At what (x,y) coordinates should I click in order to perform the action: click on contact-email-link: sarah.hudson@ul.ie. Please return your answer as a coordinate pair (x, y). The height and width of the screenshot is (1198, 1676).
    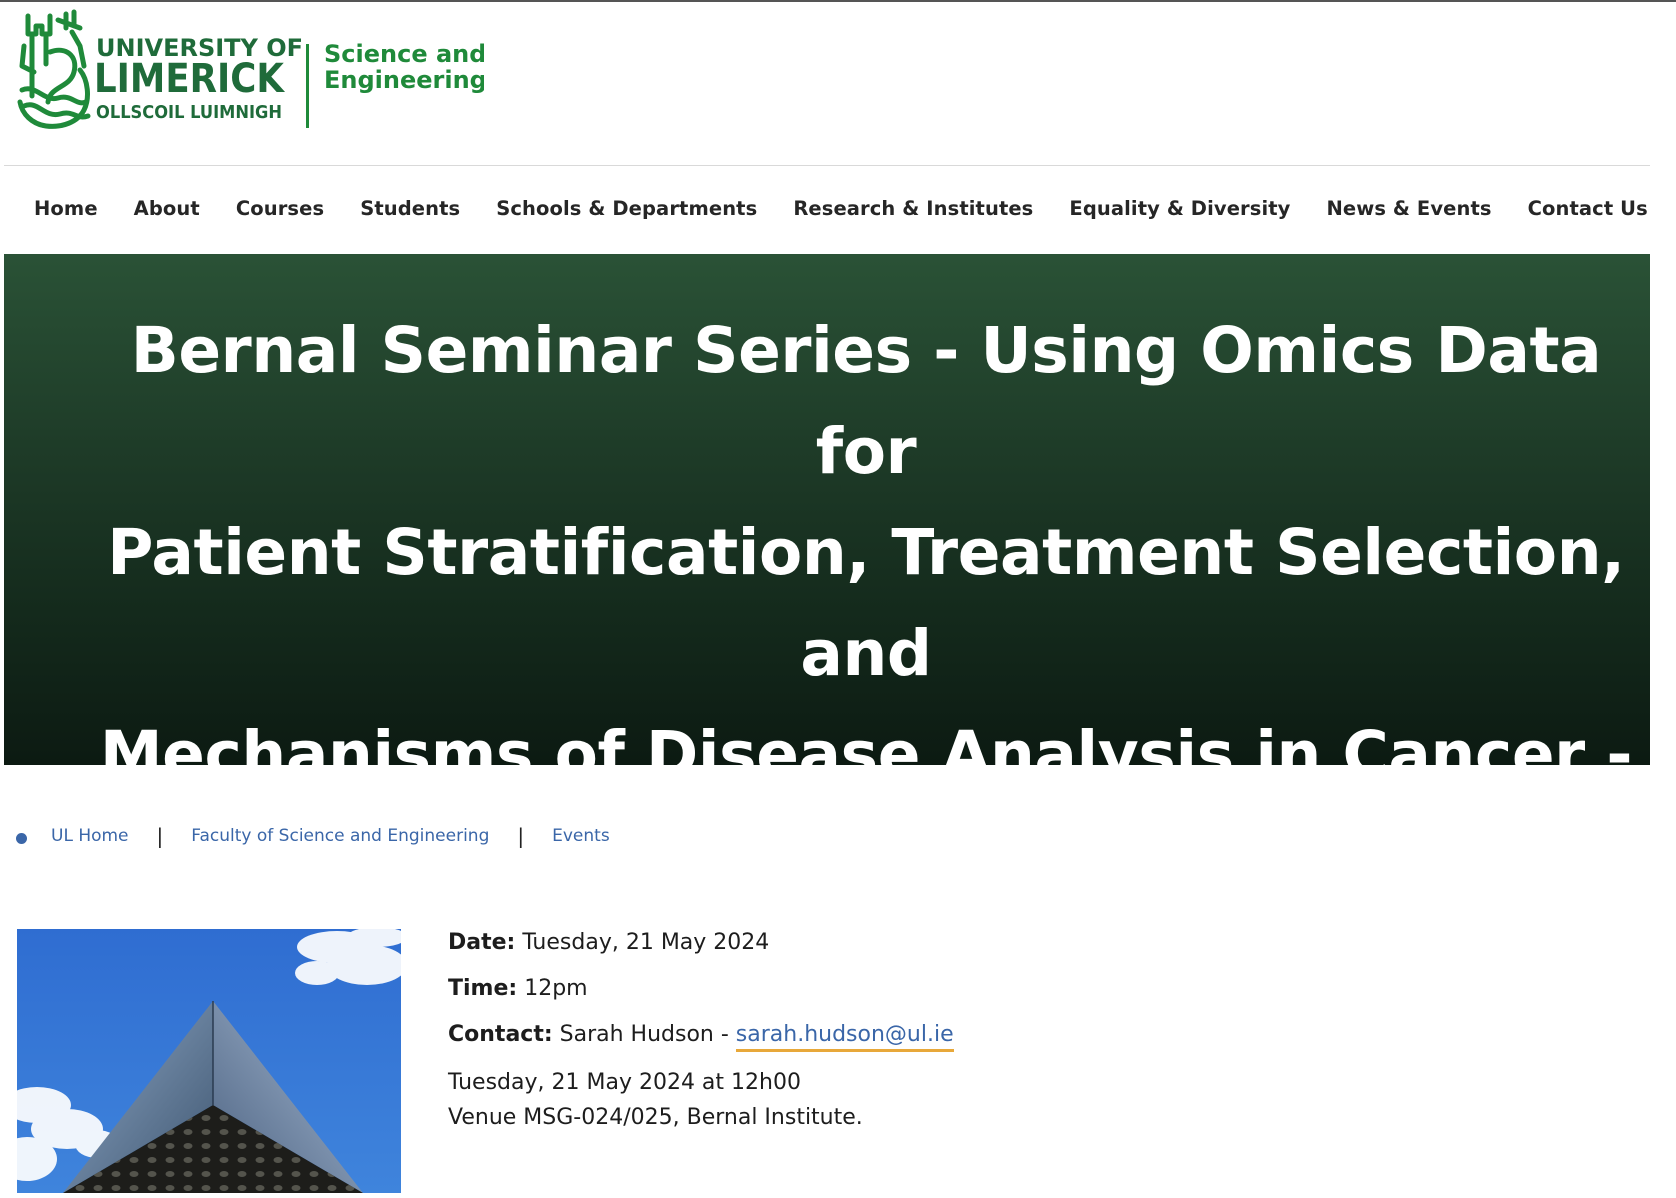
    Looking at the image, I should click on (844, 1037).